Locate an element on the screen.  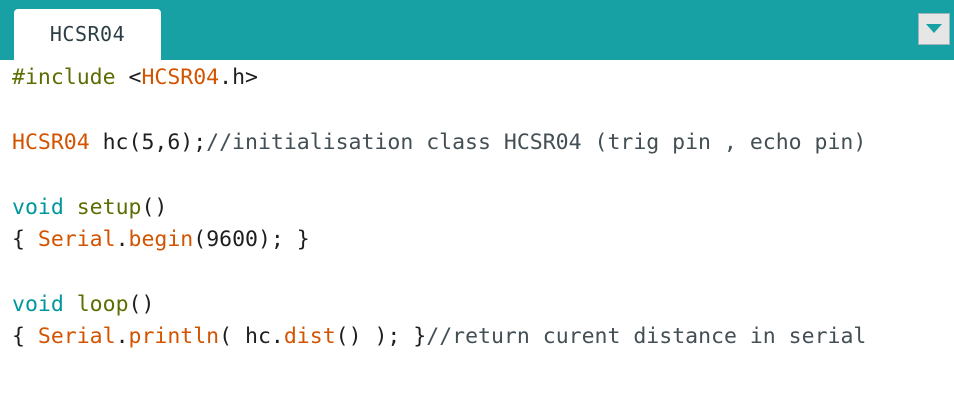
header-name: HCSR04 is located at coordinates (180, 77).